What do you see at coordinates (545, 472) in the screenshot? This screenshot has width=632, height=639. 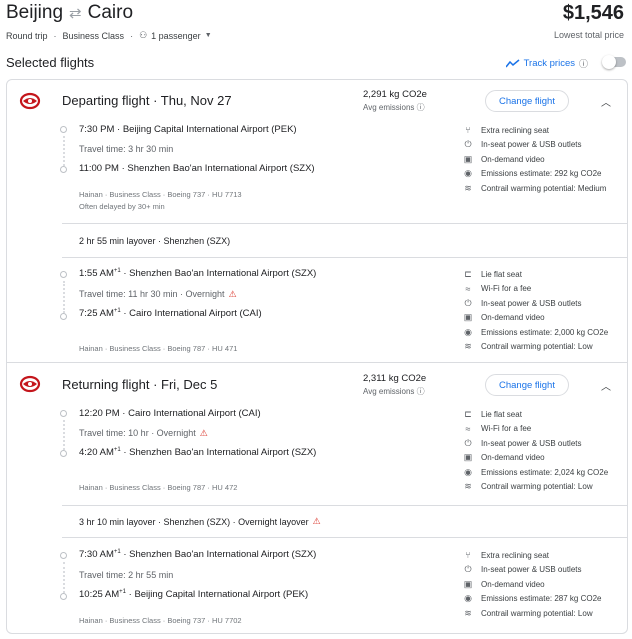 I see `amenity-text: Emissions estimate: 2,024 kg CO2e` at bounding box center [545, 472].